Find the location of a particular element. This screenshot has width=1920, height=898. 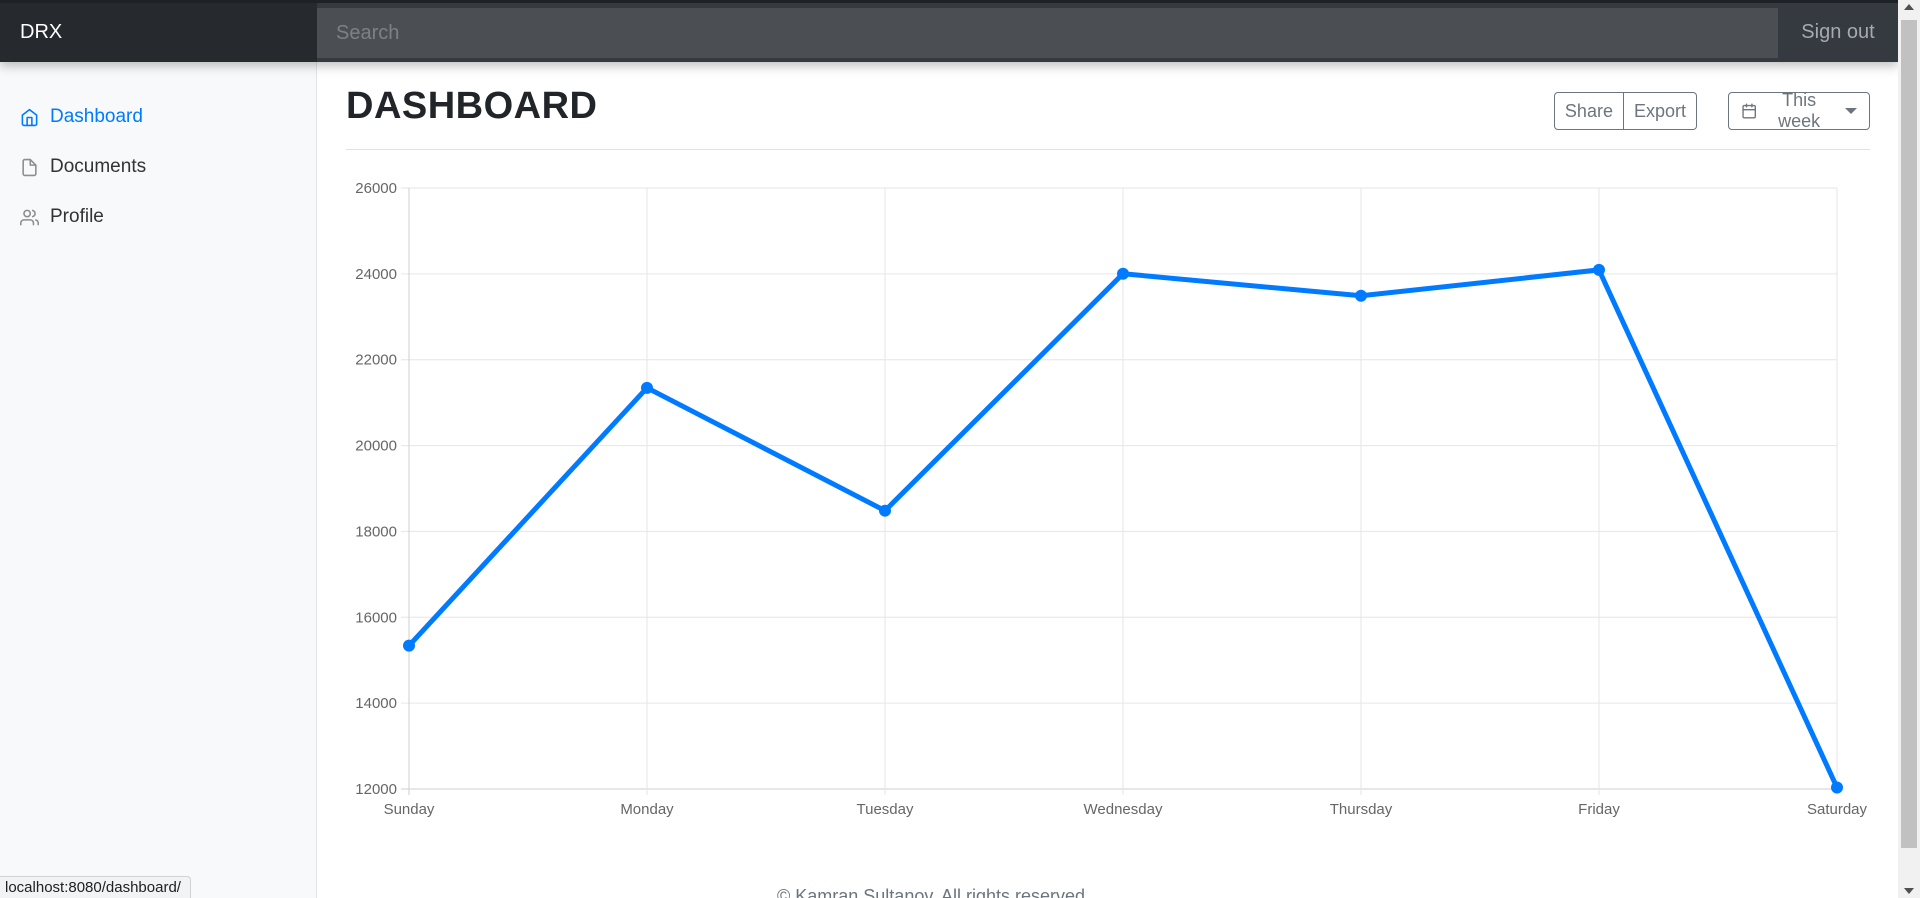

share-button: Share is located at coordinates (1588, 111).